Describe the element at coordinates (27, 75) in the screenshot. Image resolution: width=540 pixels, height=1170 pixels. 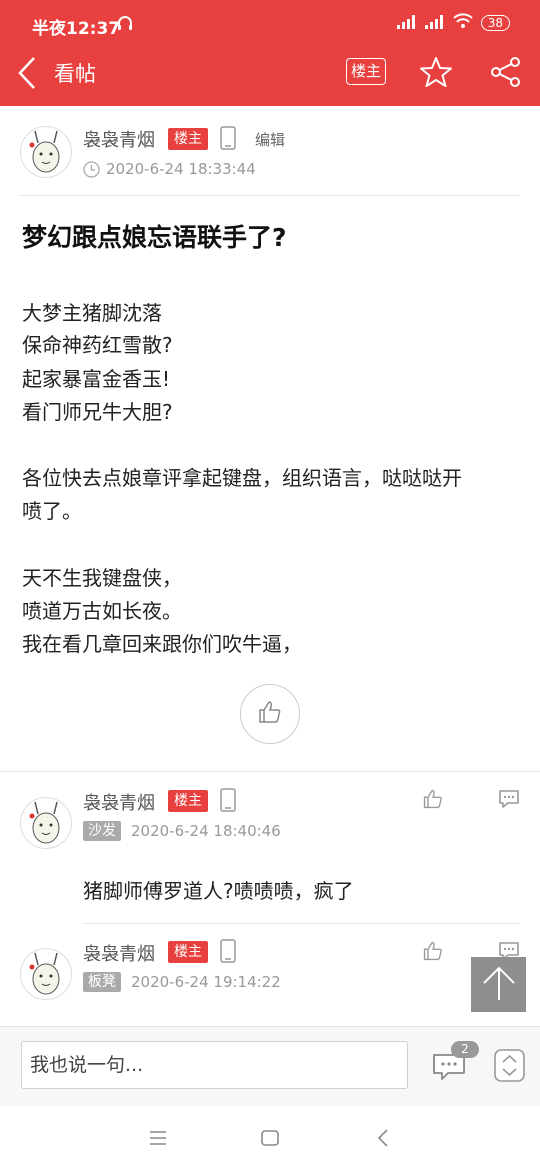
I see `chevron-left-icon` at that location.